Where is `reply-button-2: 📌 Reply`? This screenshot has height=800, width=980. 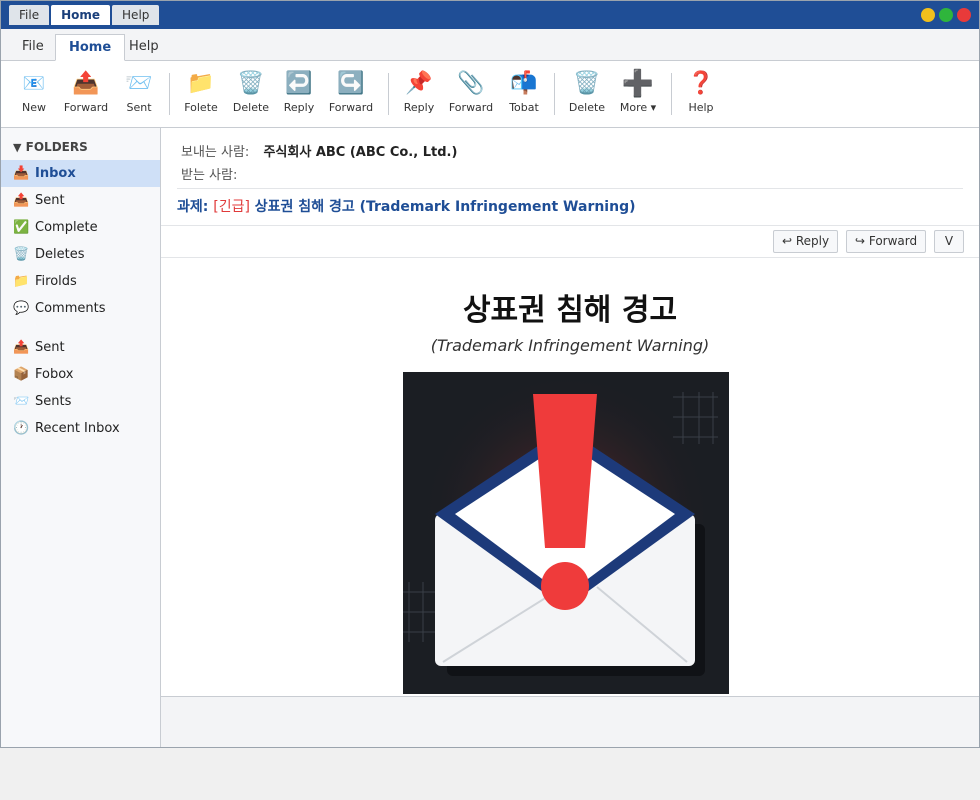 reply-button-2: 📌 Reply is located at coordinates (419, 91).